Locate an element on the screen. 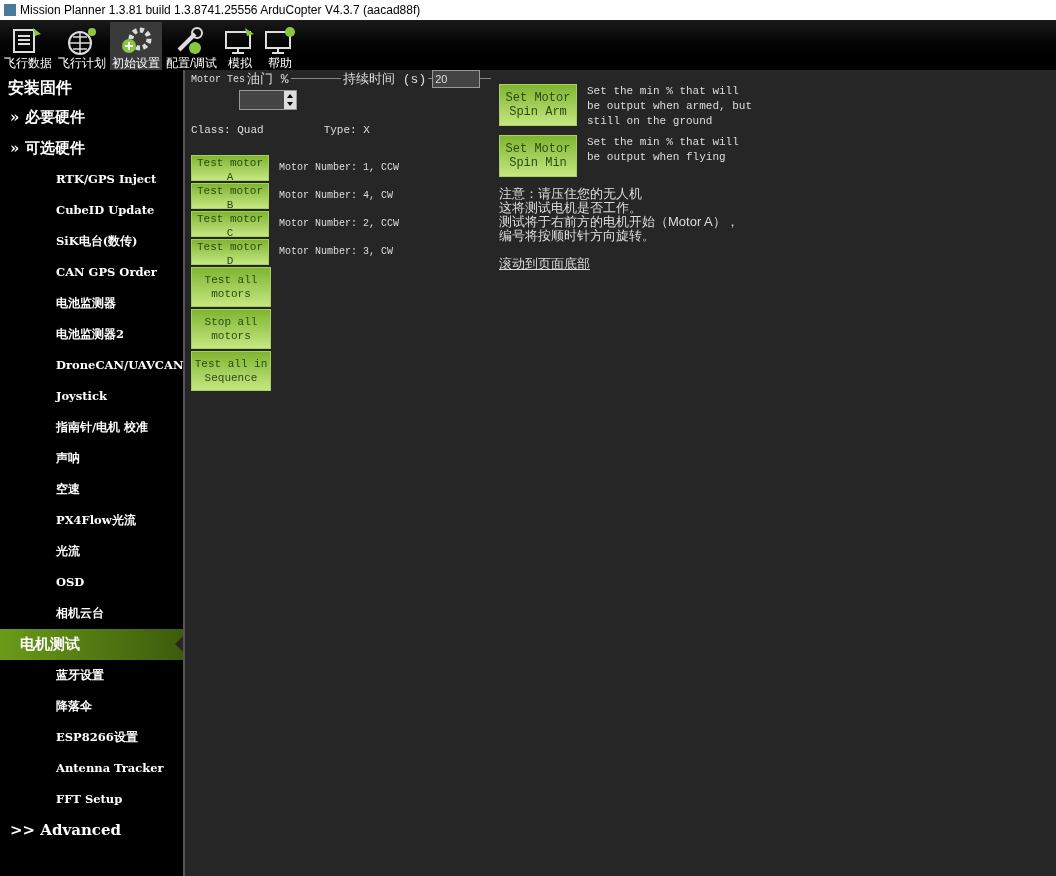  duration-field: 20 is located at coordinates (456, 79).